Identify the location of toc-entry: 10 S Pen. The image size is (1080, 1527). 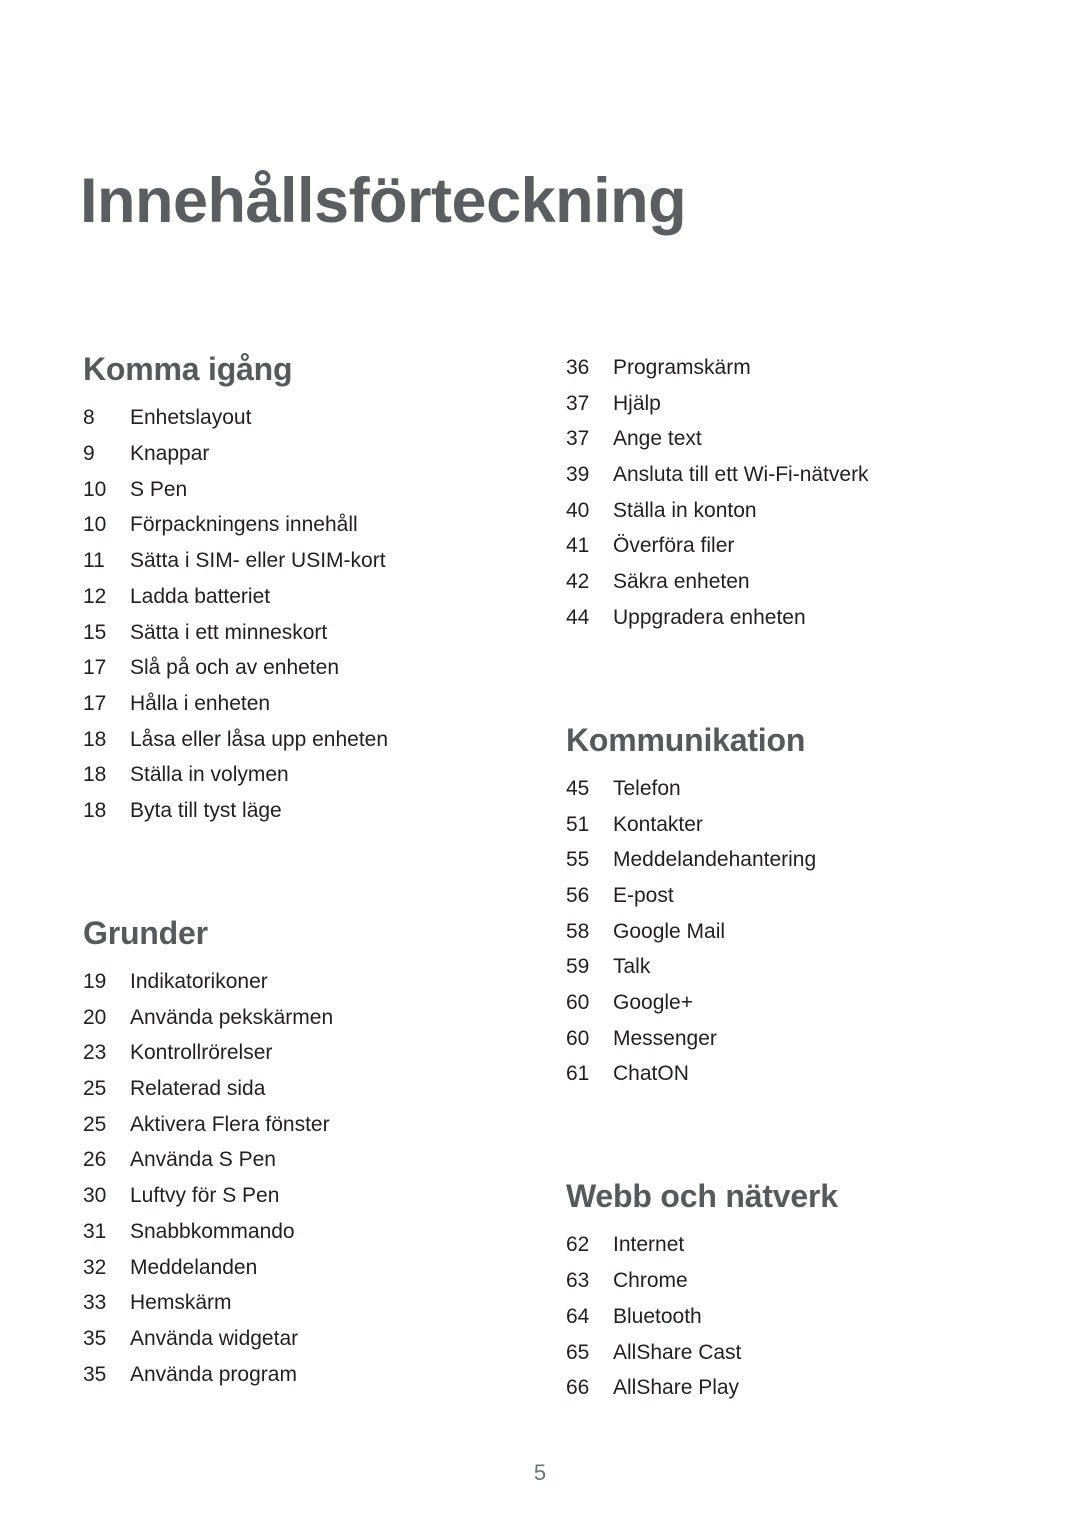
(298, 490).